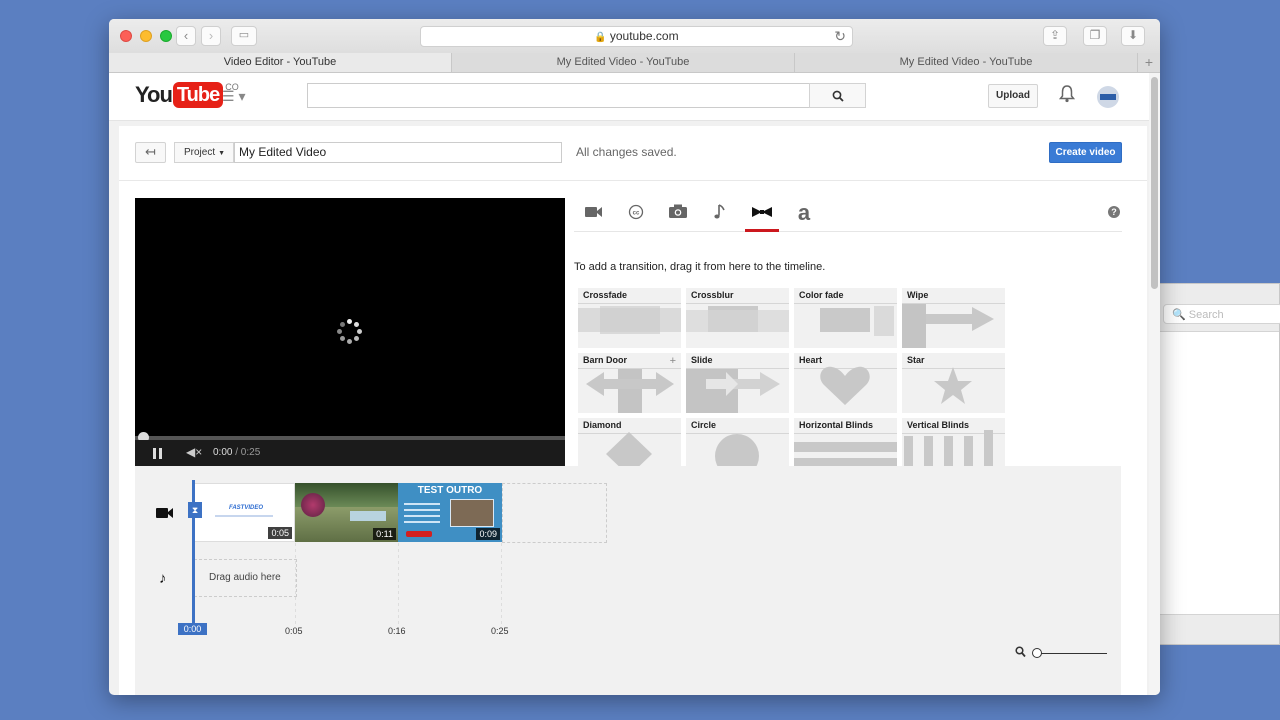  Describe the element at coordinates (737, 442) in the screenshot. I see `transition-circle: Circle` at that location.